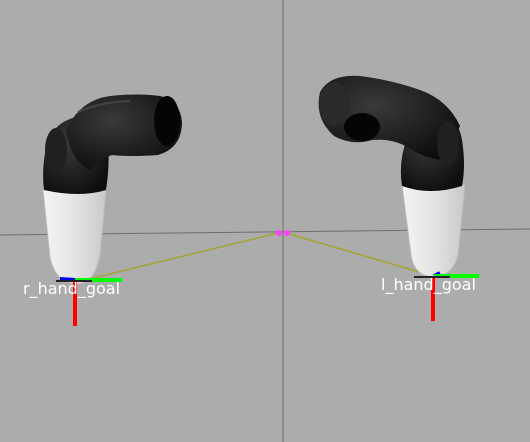 Image resolution: width=530 pixels, height=442 pixels. I want to click on left-hand-shell, so click(433, 231).